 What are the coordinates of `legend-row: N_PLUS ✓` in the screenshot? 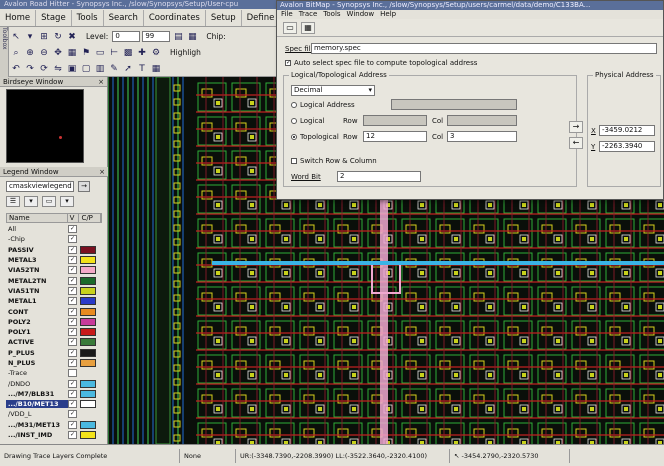 It's located at (54, 363).